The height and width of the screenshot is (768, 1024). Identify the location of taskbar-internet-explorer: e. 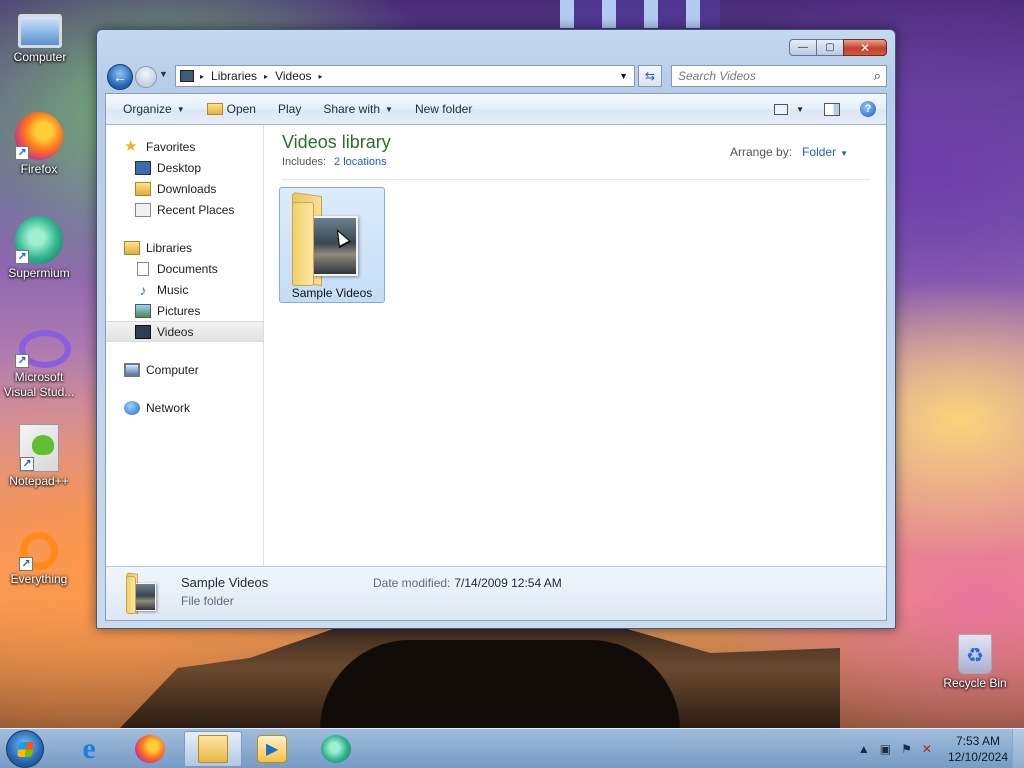
(89, 749).